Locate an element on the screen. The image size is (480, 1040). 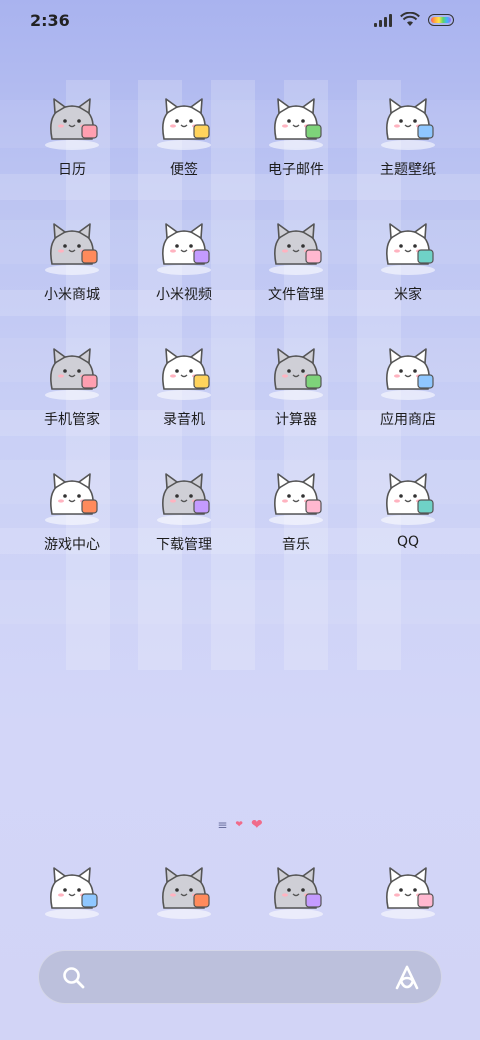
app-cat-video: 小米视频 is located at coordinates (184, 275).